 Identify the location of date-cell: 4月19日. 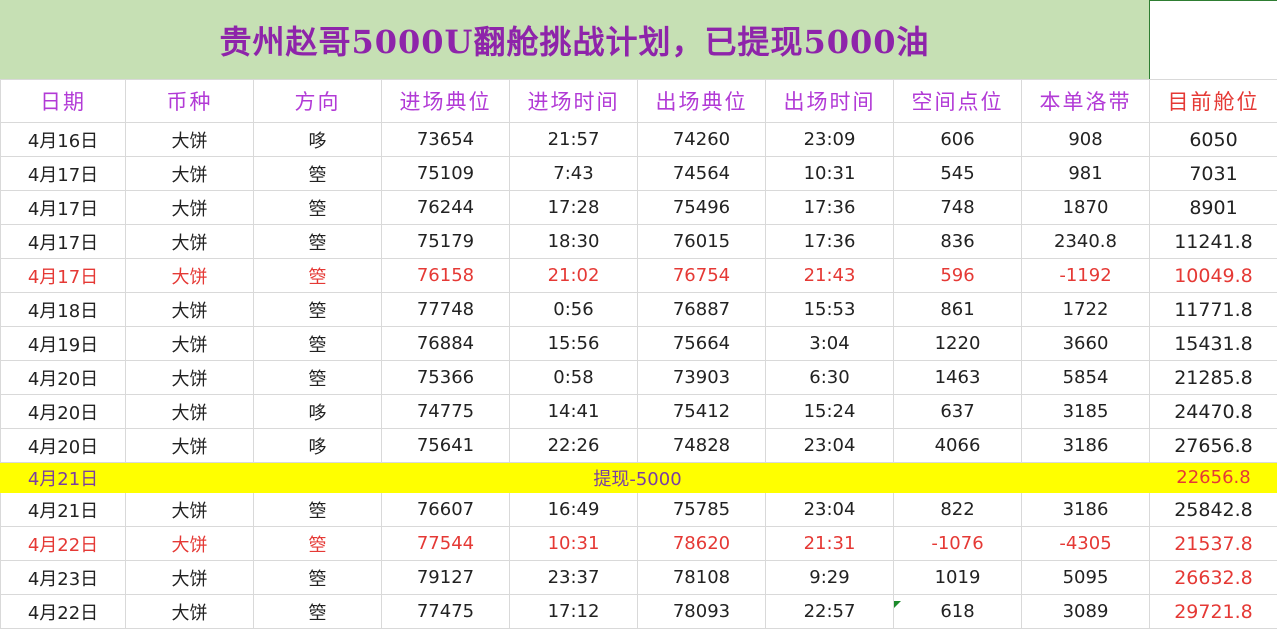
(63, 343).